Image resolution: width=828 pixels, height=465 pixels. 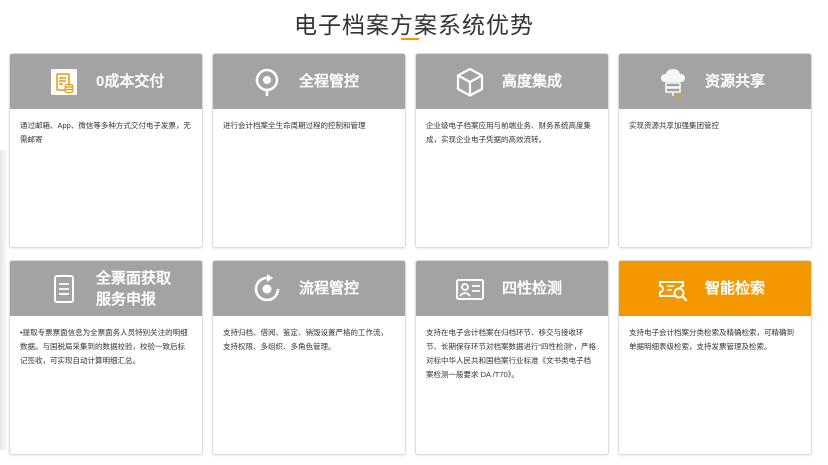 What do you see at coordinates (470, 82) in the screenshot?
I see `cube-icon` at bounding box center [470, 82].